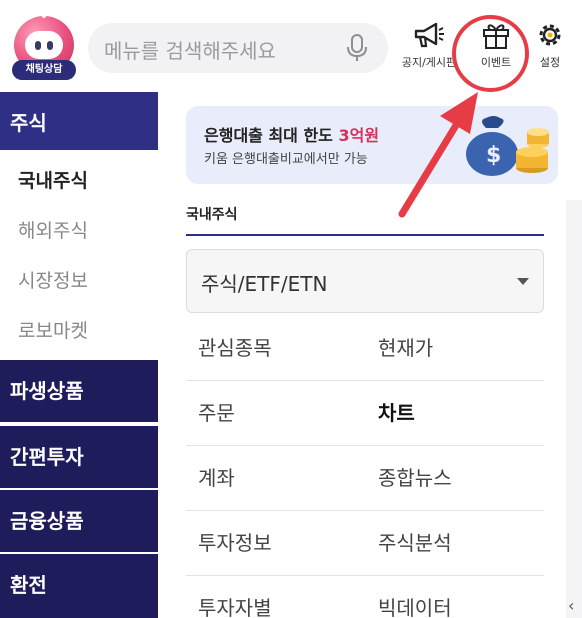 This screenshot has width=582, height=618. Describe the element at coordinates (235, 543) in the screenshot. I see `menu-invest-info: 투자정보` at that location.